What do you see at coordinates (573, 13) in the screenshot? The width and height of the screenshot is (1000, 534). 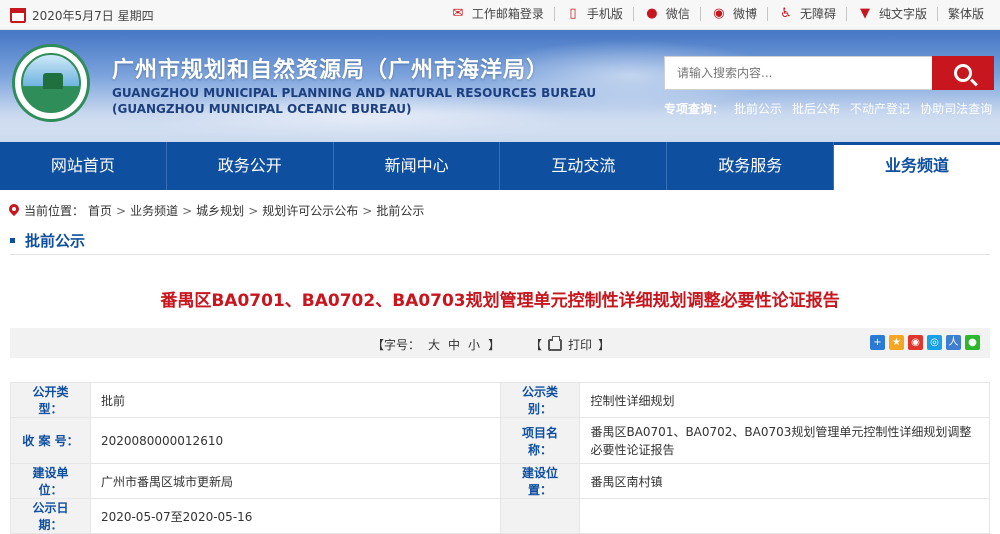 I see `mobile-icon: ▯` at bounding box center [573, 13].